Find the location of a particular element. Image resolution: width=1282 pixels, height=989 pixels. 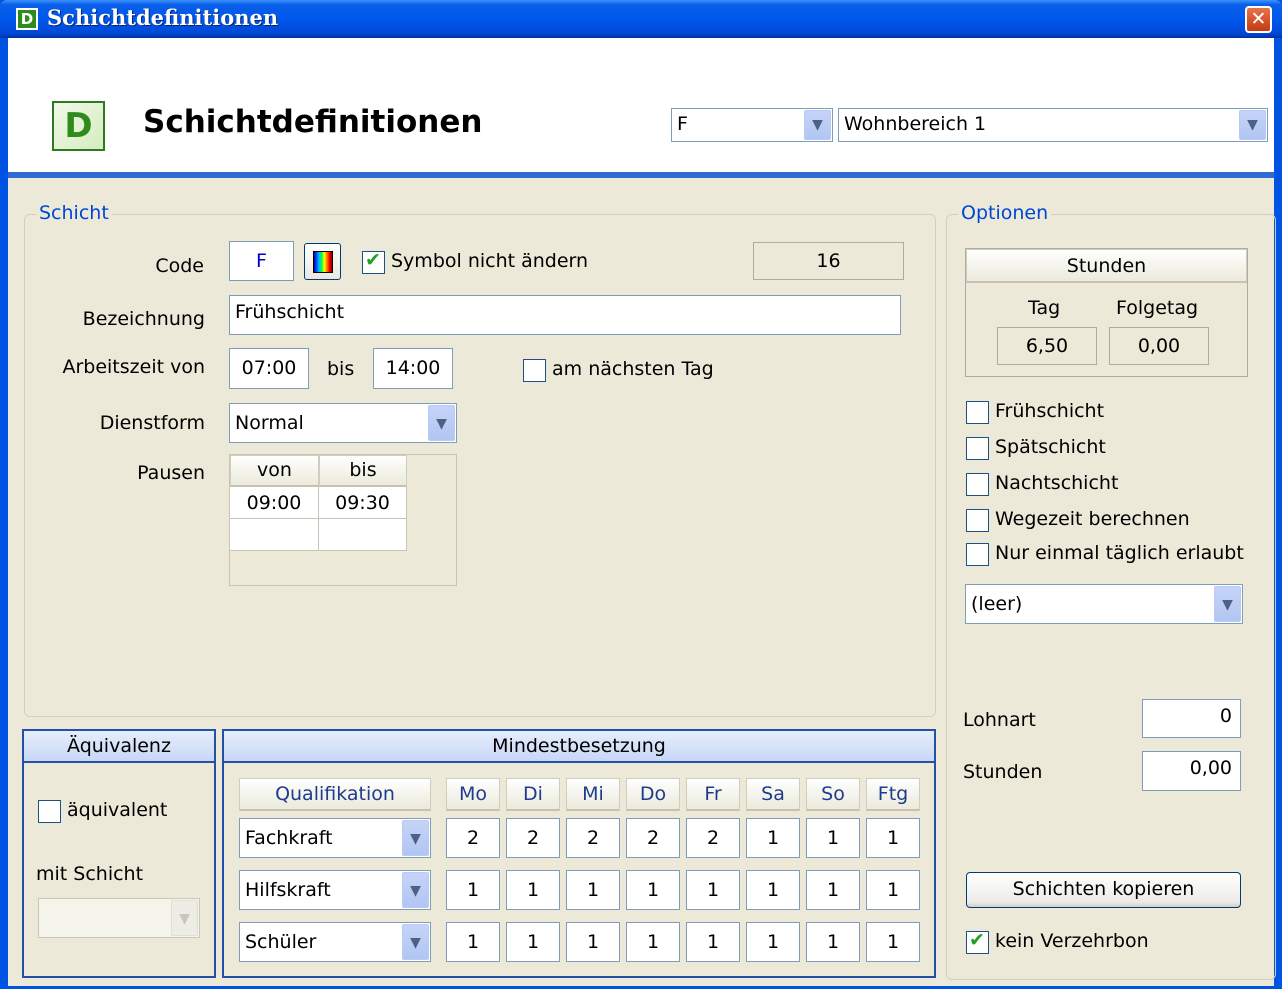

color-spectrum-icon is located at coordinates (323, 262).